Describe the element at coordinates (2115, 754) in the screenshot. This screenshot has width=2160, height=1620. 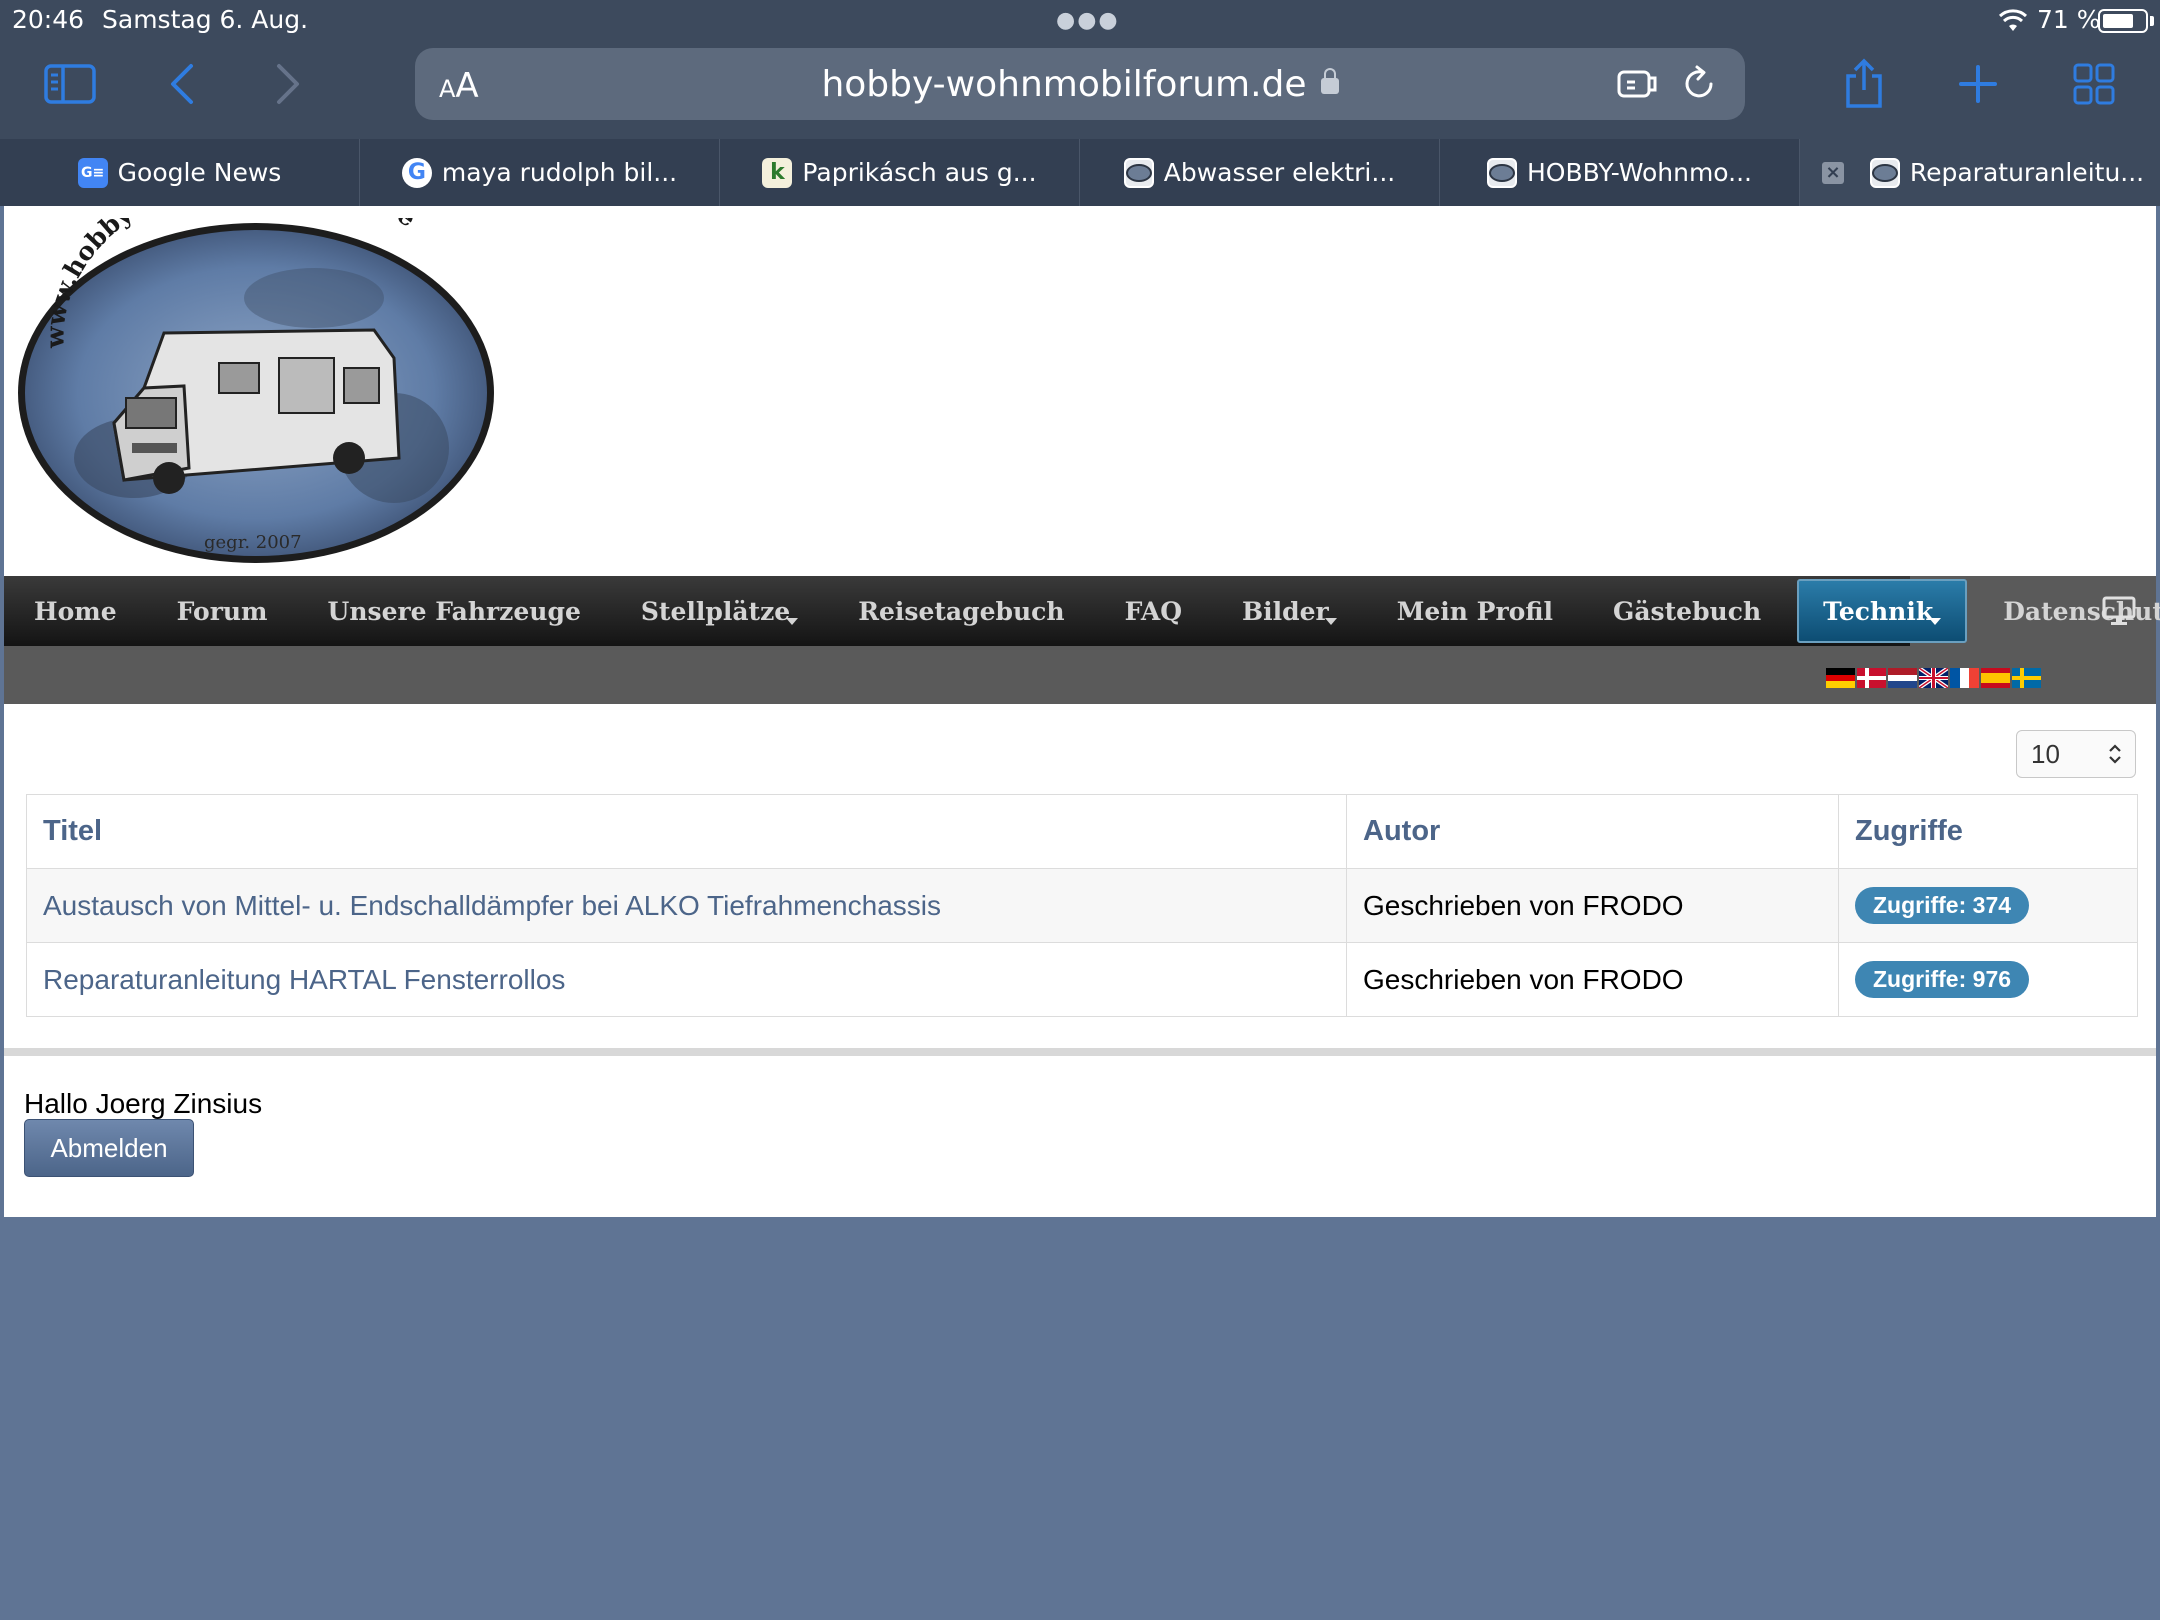
I see `select-arrows-icon` at that location.